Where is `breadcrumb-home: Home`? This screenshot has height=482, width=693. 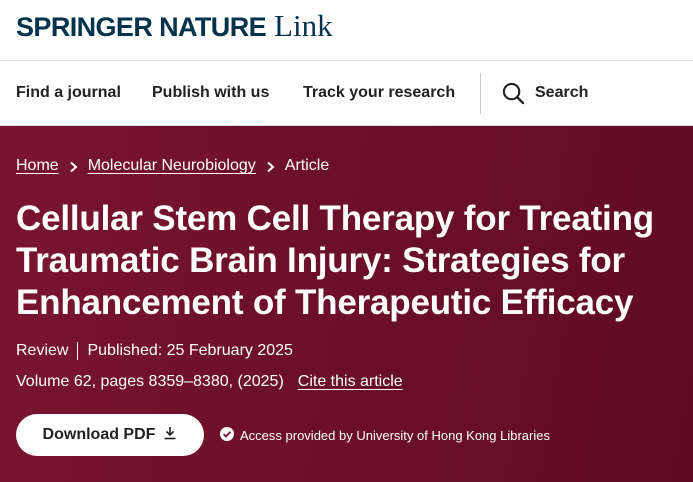
breadcrumb-home: Home is located at coordinates (37, 166).